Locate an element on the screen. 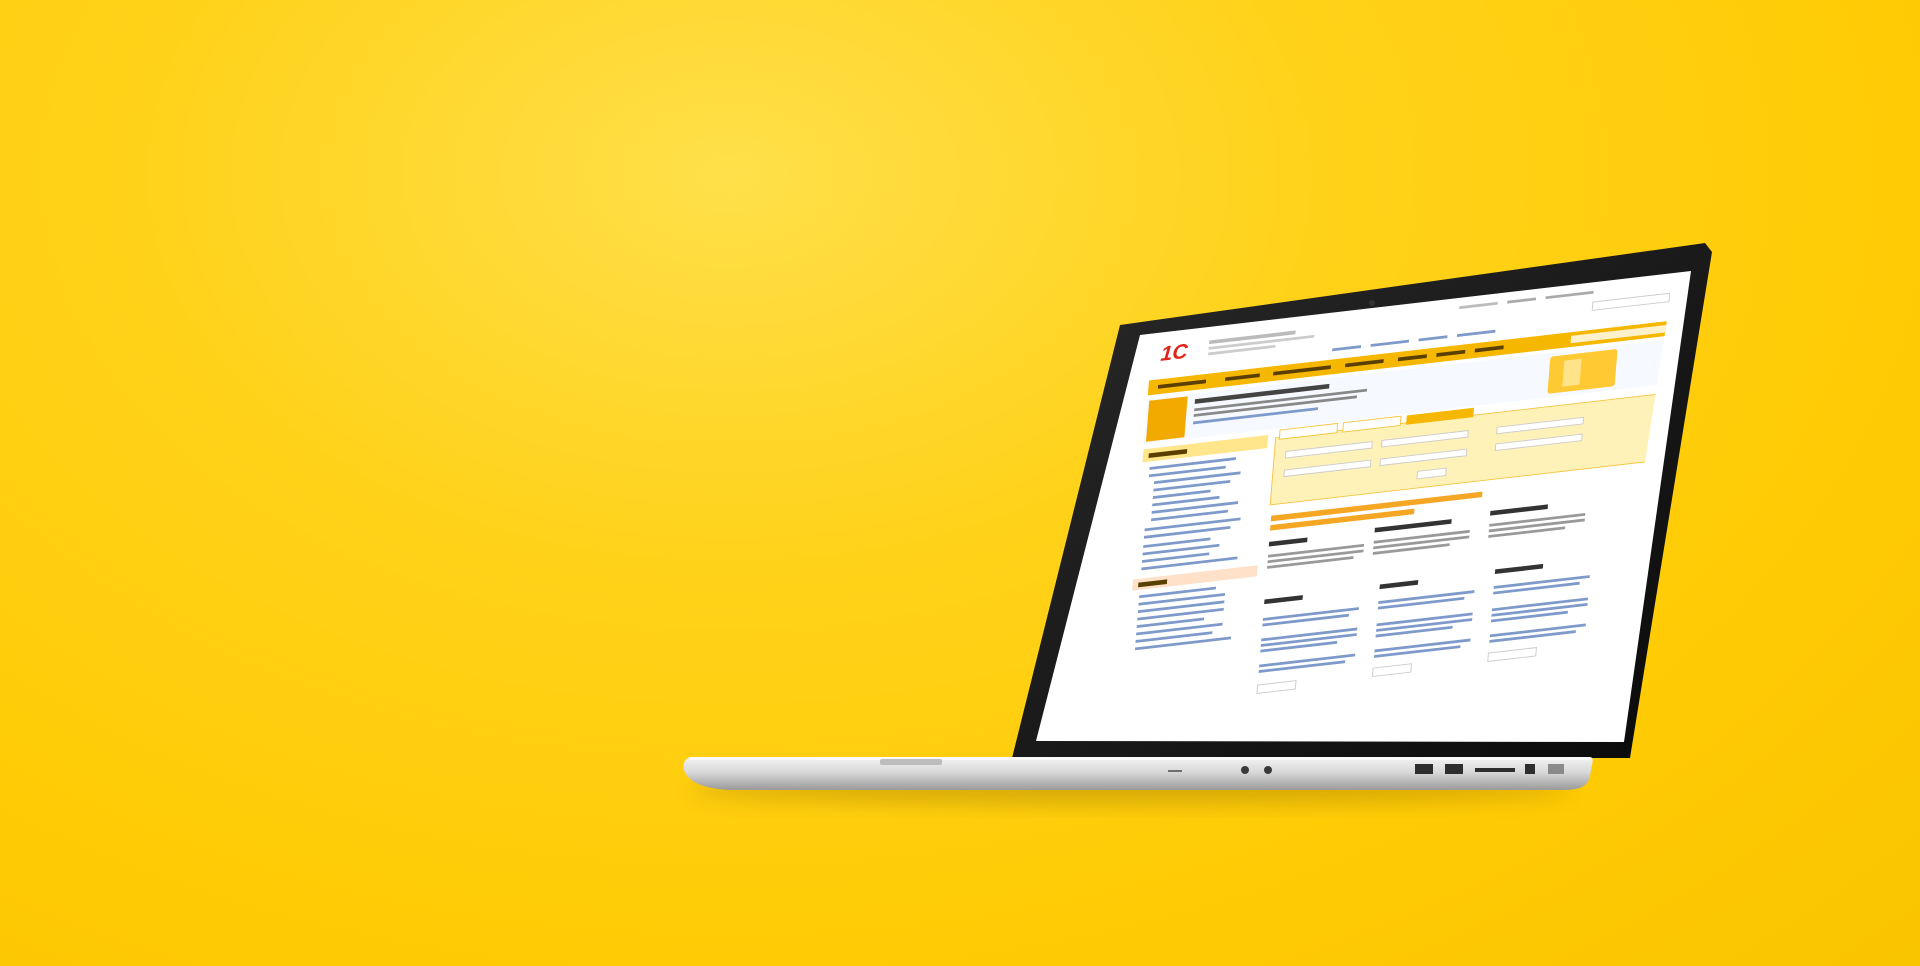 Image resolution: width=1920 pixels, height=966 pixels. trackpad-notch is located at coordinates (911, 762).